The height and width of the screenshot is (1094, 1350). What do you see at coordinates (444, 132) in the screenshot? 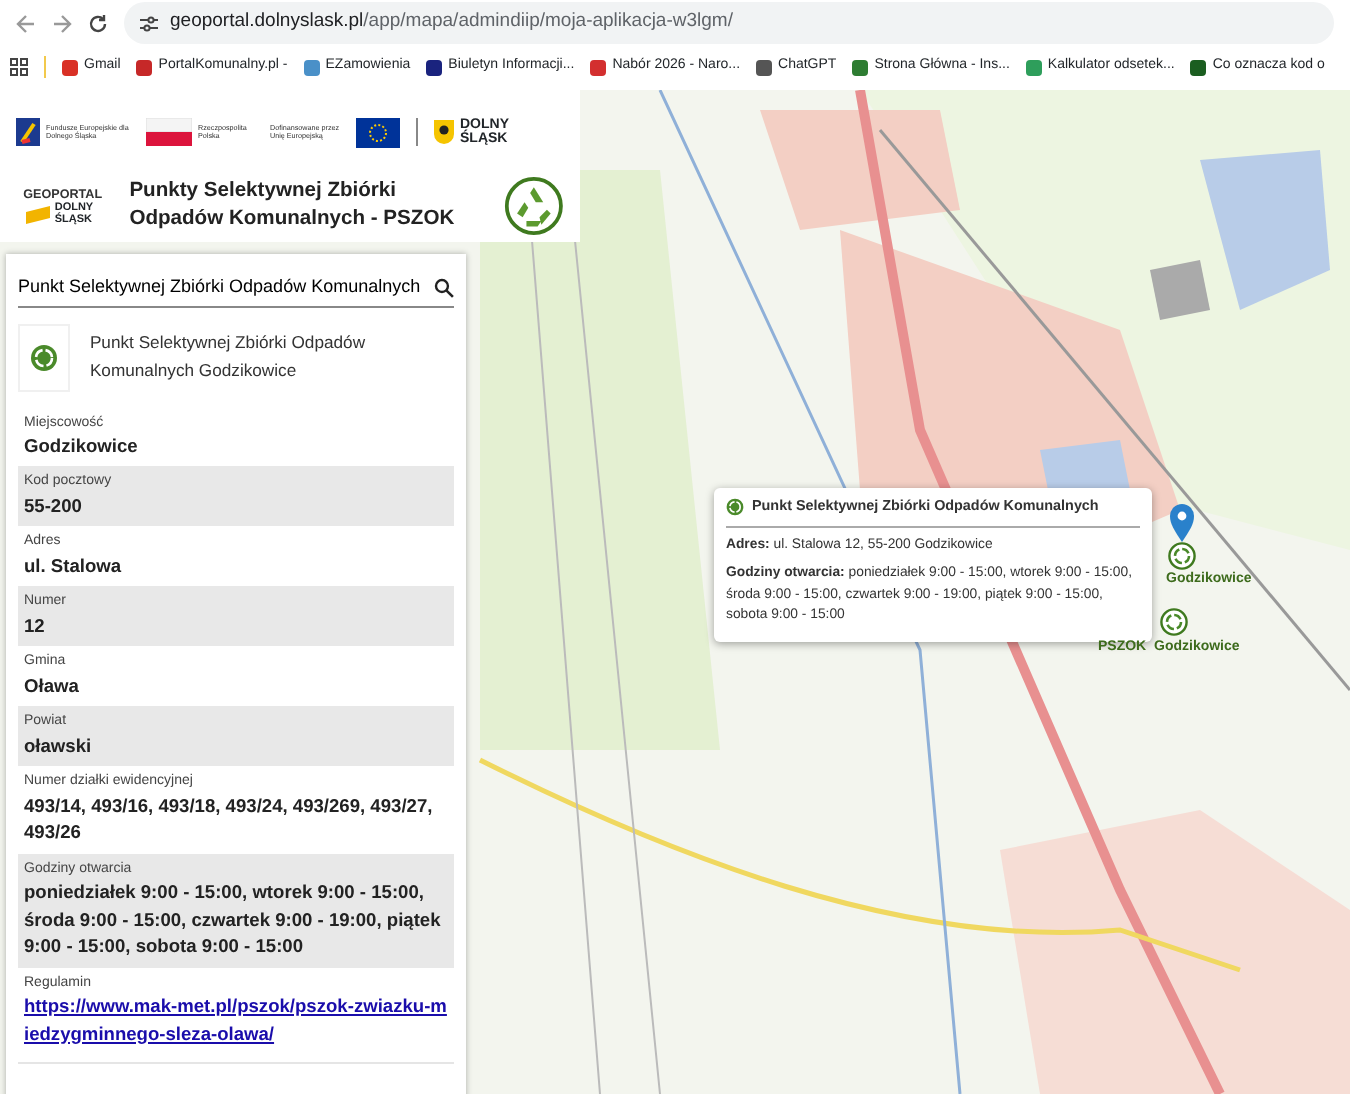
I see `coat-of-arms-icon` at bounding box center [444, 132].